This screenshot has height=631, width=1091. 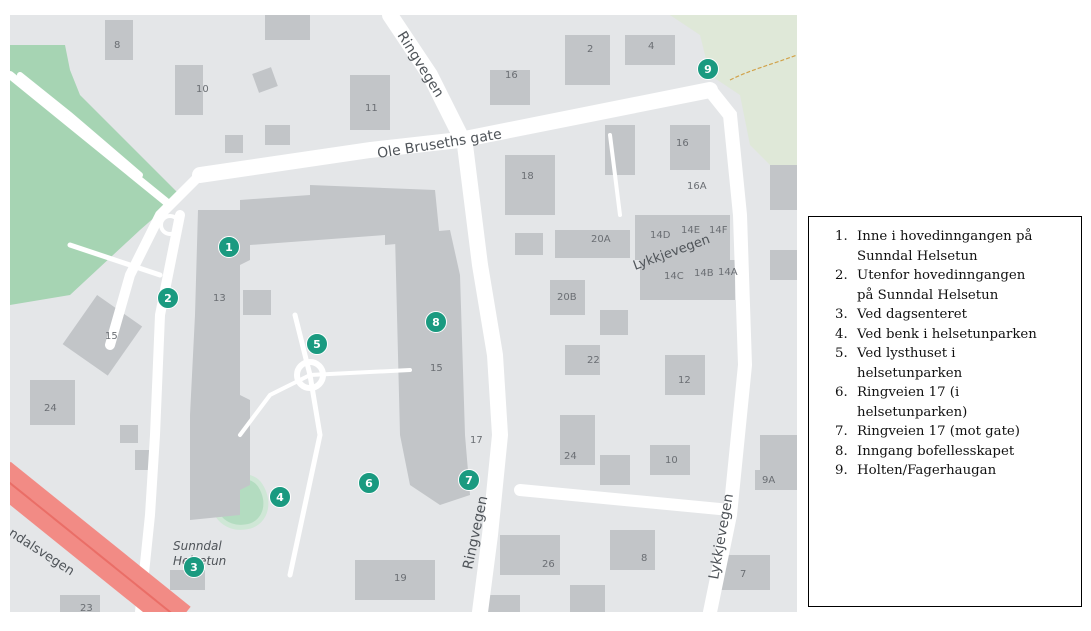 What do you see at coordinates (841, 236) in the screenshot?
I see `legend-item-number: 1.` at bounding box center [841, 236].